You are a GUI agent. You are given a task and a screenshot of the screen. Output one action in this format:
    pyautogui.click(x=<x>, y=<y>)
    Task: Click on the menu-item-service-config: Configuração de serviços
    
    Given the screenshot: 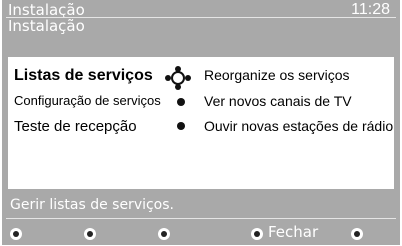 What is the action you would take?
    pyautogui.click(x=87, y=100)
    